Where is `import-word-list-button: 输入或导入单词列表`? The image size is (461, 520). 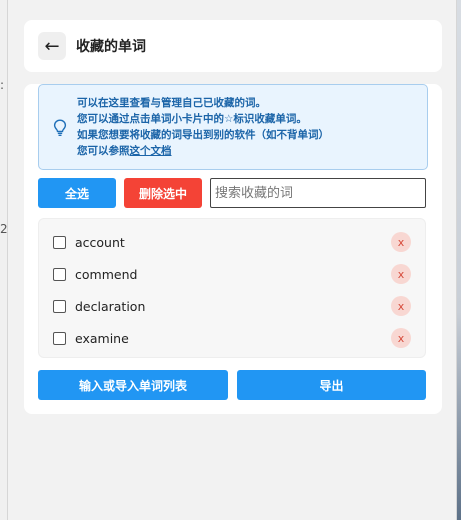 import-word-list-button: 输入或导入单词列表 is located at coordinates (133, 385).